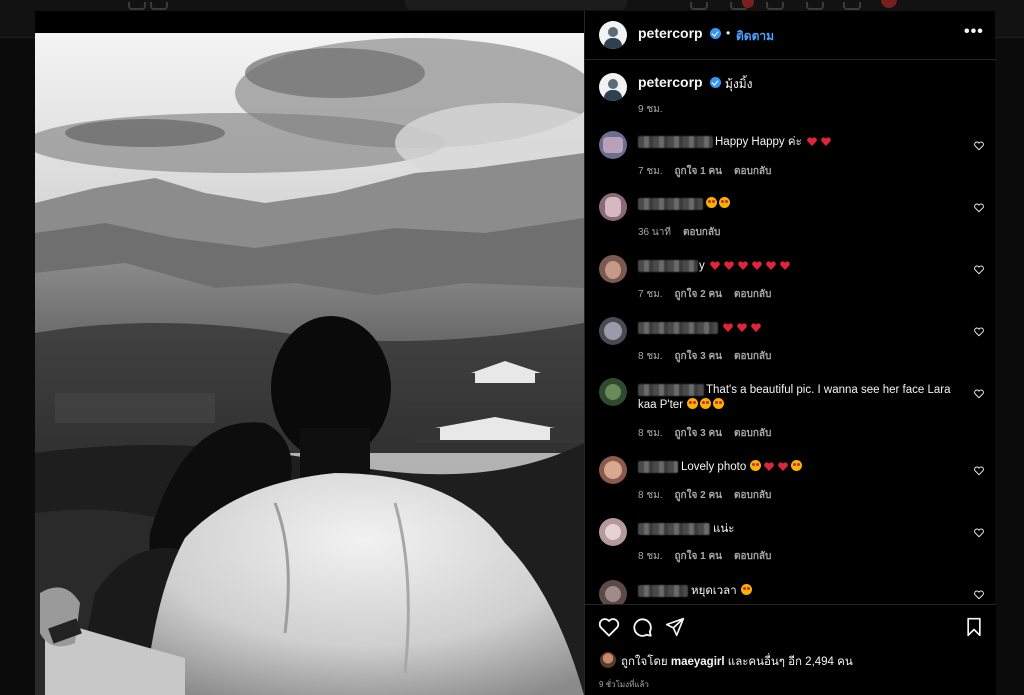 This screenshot has height=695, width=1024. What do you see at coordinates (775, 6) in the screenshot?
I see `background-new-post-icon` at bounding box center [775, 6].